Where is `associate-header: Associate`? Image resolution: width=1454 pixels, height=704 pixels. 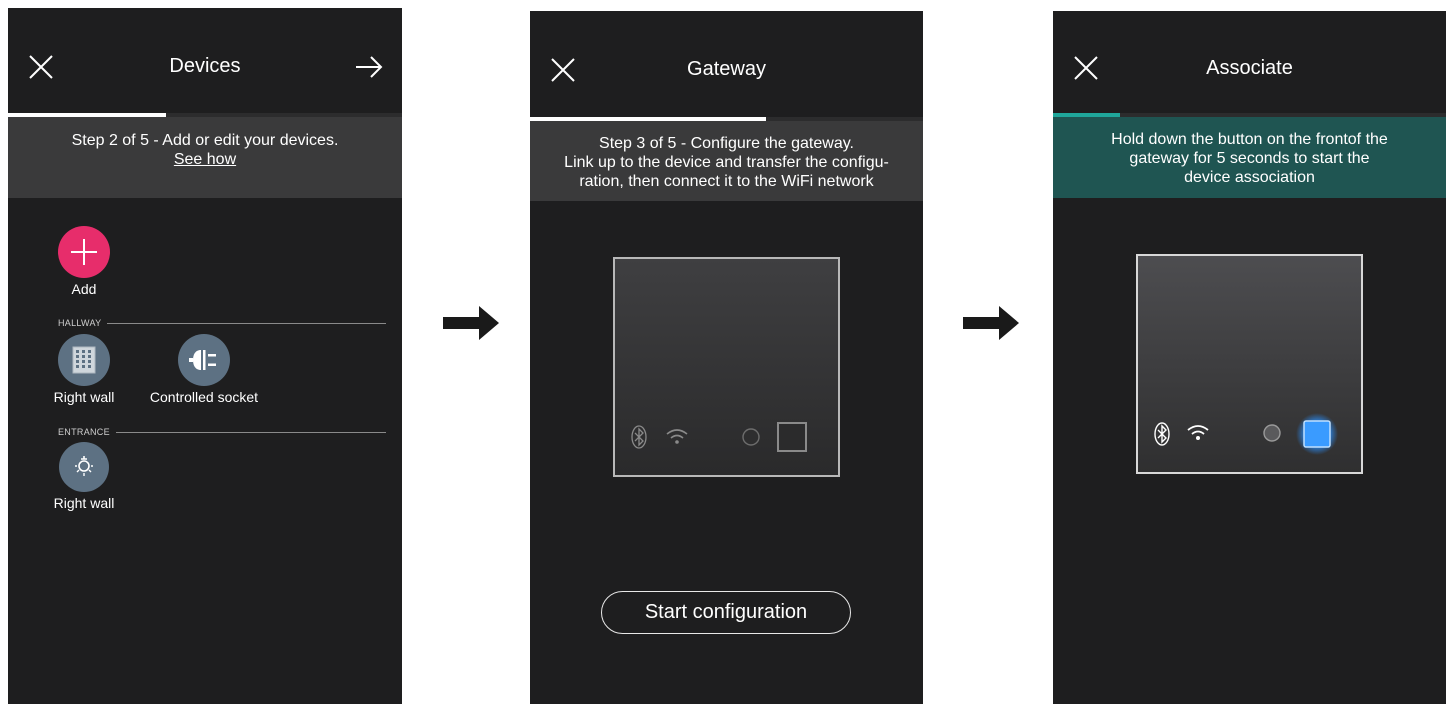 associate-header: Associate is located at coordinates (1249, 66).